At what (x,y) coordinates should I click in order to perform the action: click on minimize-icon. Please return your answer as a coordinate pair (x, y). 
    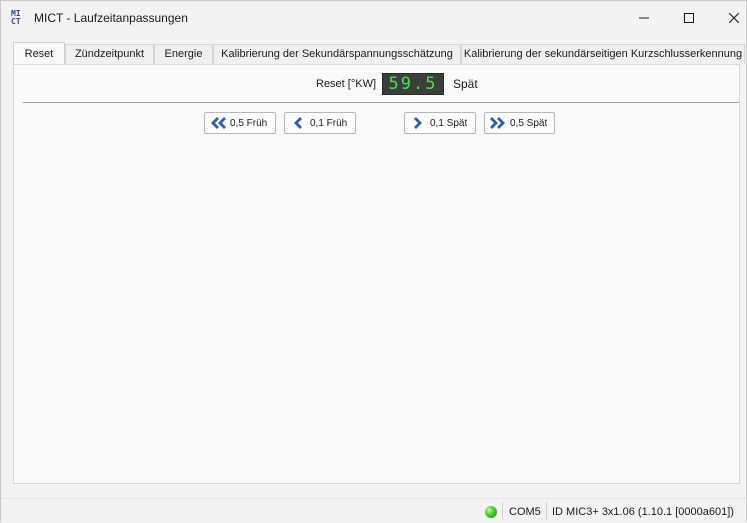
    Looking at the image, I should click on (644, 18).